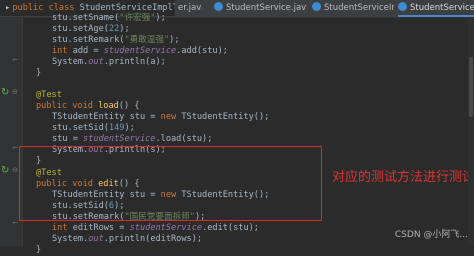  I want to click on code-line: stu.setSname("许宏强");, so click(109, 18).